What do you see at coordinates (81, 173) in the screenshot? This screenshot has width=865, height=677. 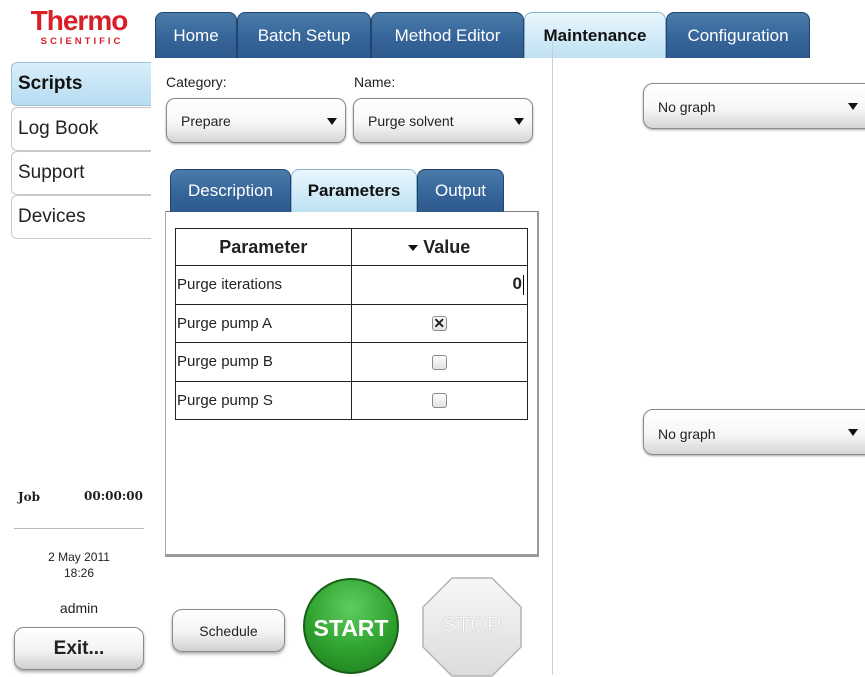 I see `sidebar-item-support: Support` at bounding box center [81, 173].